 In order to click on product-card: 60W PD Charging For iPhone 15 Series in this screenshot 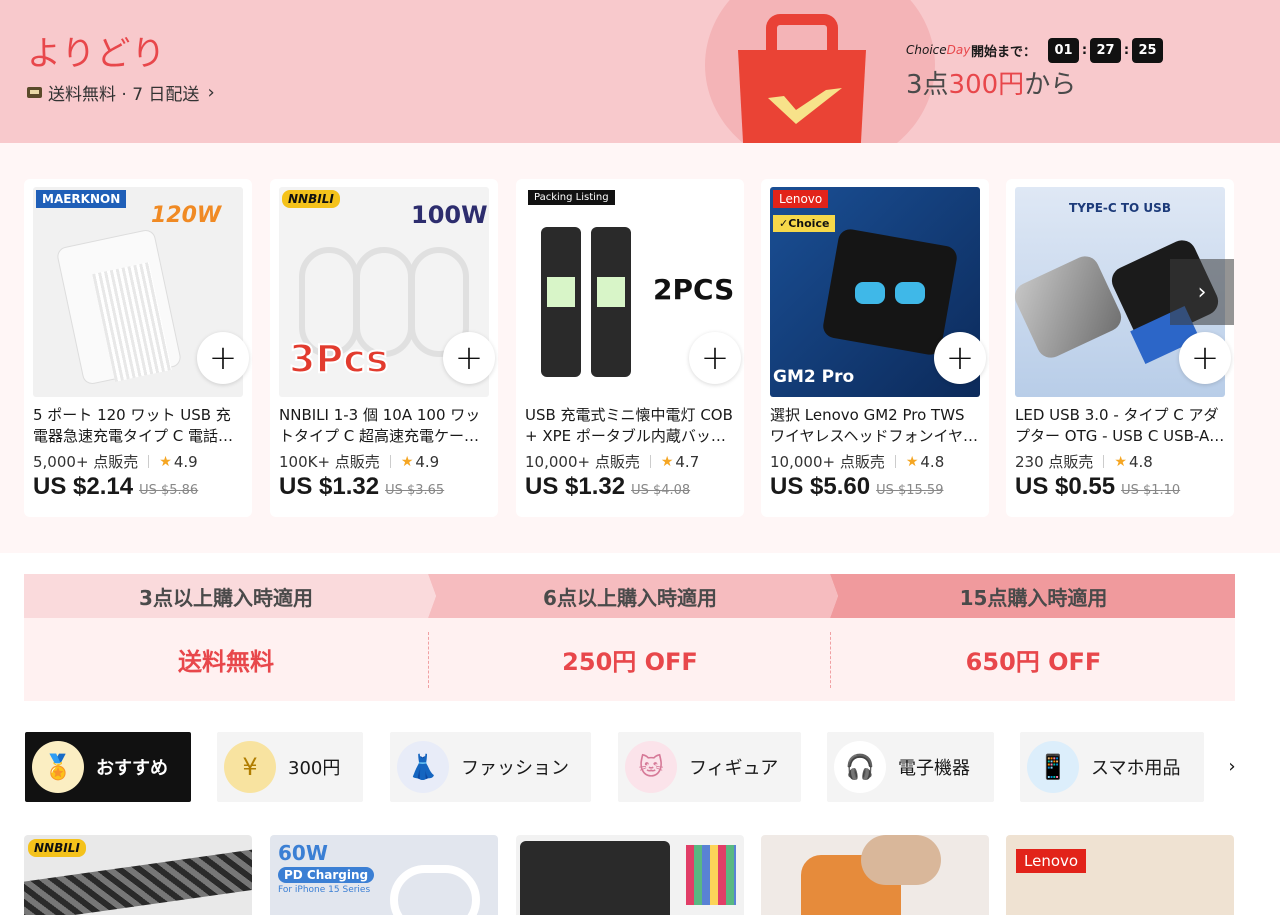, I will do `click(384, 875)`.